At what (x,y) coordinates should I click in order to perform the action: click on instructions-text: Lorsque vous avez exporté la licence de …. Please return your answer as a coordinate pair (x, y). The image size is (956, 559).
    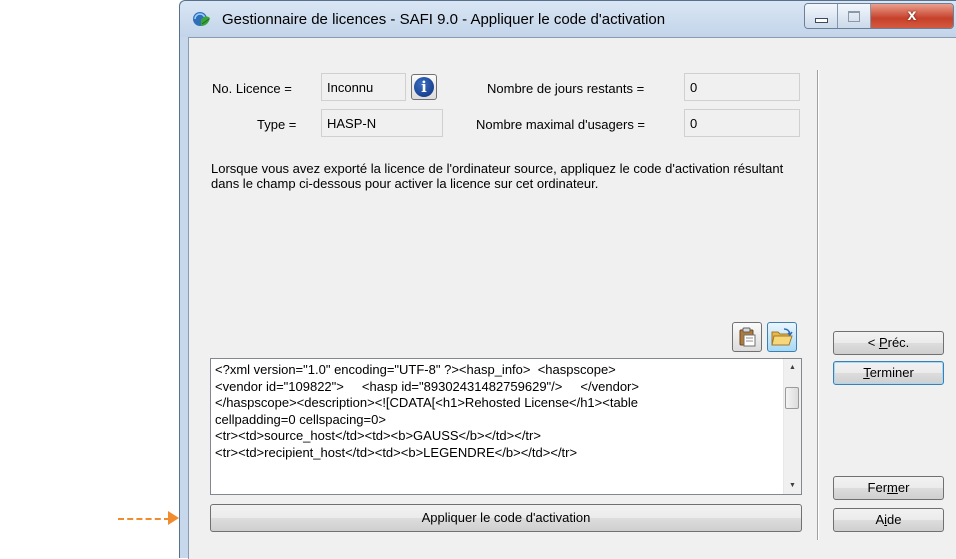
    Looking at the image, I should click on (497, 176).